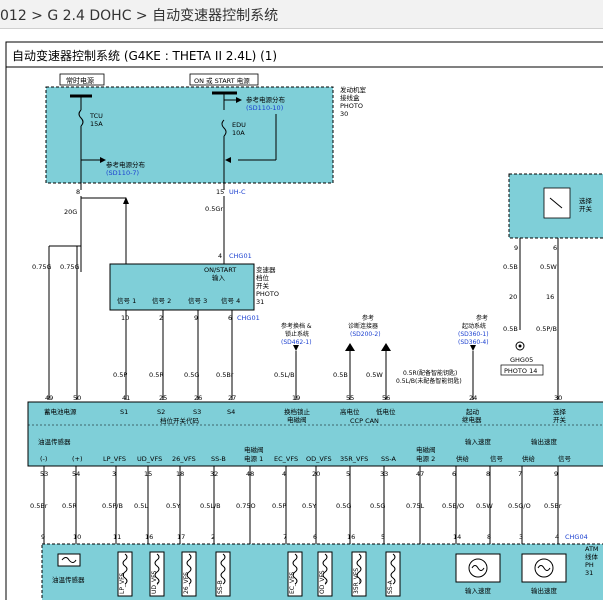  I want to click on tcm-bottom-pin: 5, so click(348, 474).